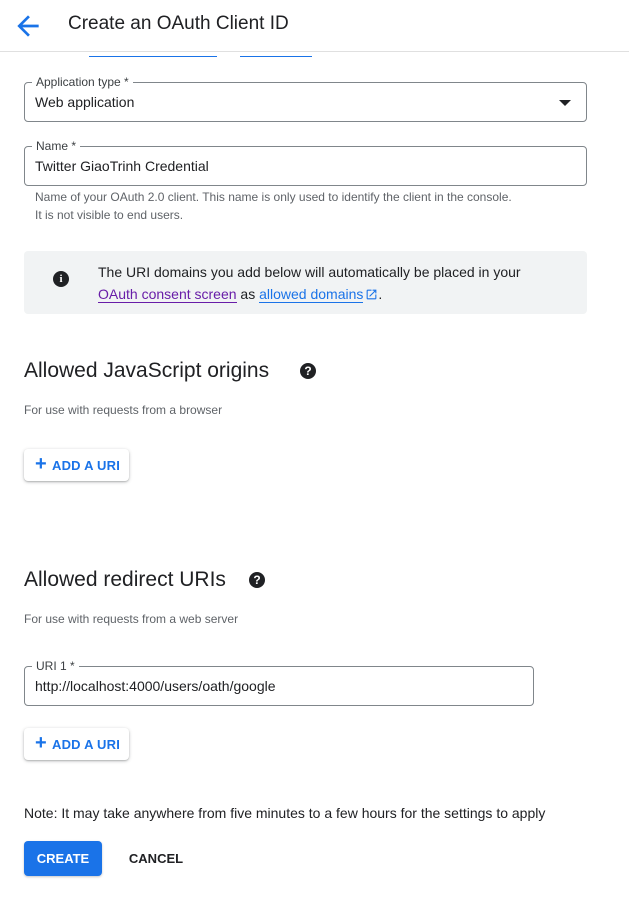 This screenshot has width=629, height=897. What do you see at coordinates (372, 294) in the screenshot?
I see `external-link-icon` at bounding box center [372, 294].